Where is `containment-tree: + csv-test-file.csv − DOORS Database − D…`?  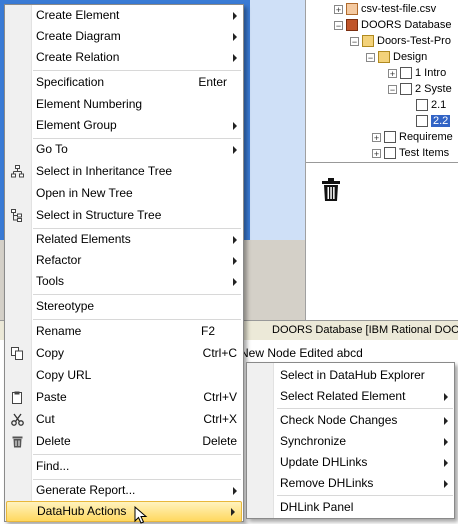 containment-tree: + csv-test-file.csv − DOORS Database − D… is located at coordinates (382, 81).